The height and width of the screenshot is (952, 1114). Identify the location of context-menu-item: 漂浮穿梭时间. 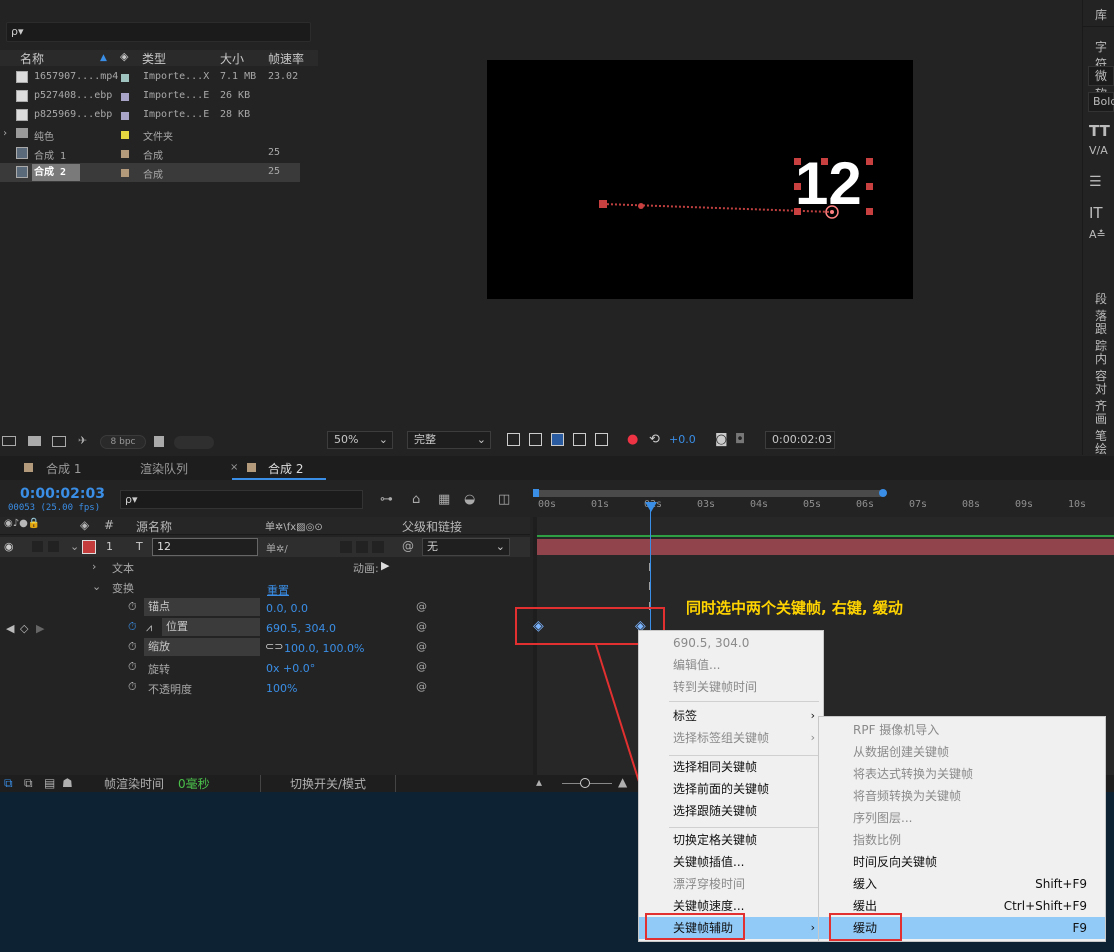
(731, 884).